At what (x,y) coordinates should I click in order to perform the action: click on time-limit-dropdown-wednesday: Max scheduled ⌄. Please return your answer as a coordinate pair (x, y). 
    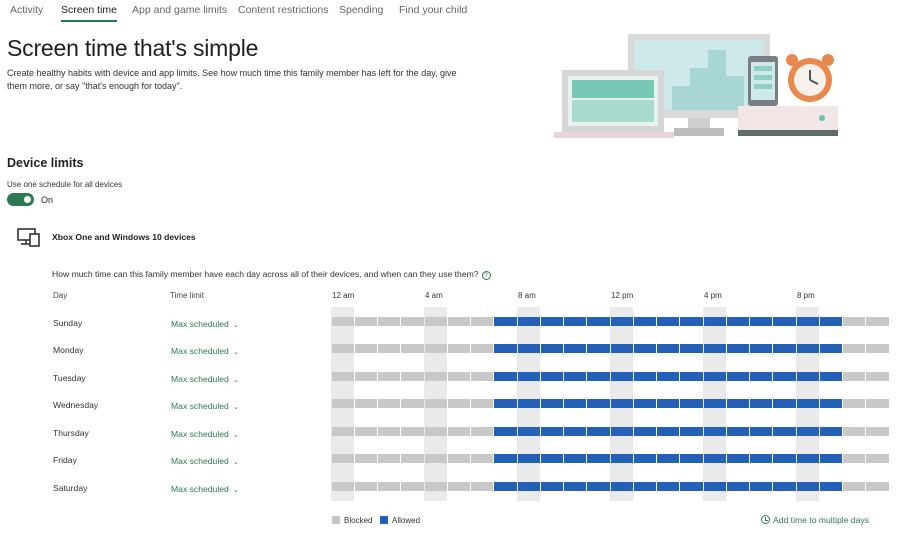
    Looking at the image, I should click on (205, 406).